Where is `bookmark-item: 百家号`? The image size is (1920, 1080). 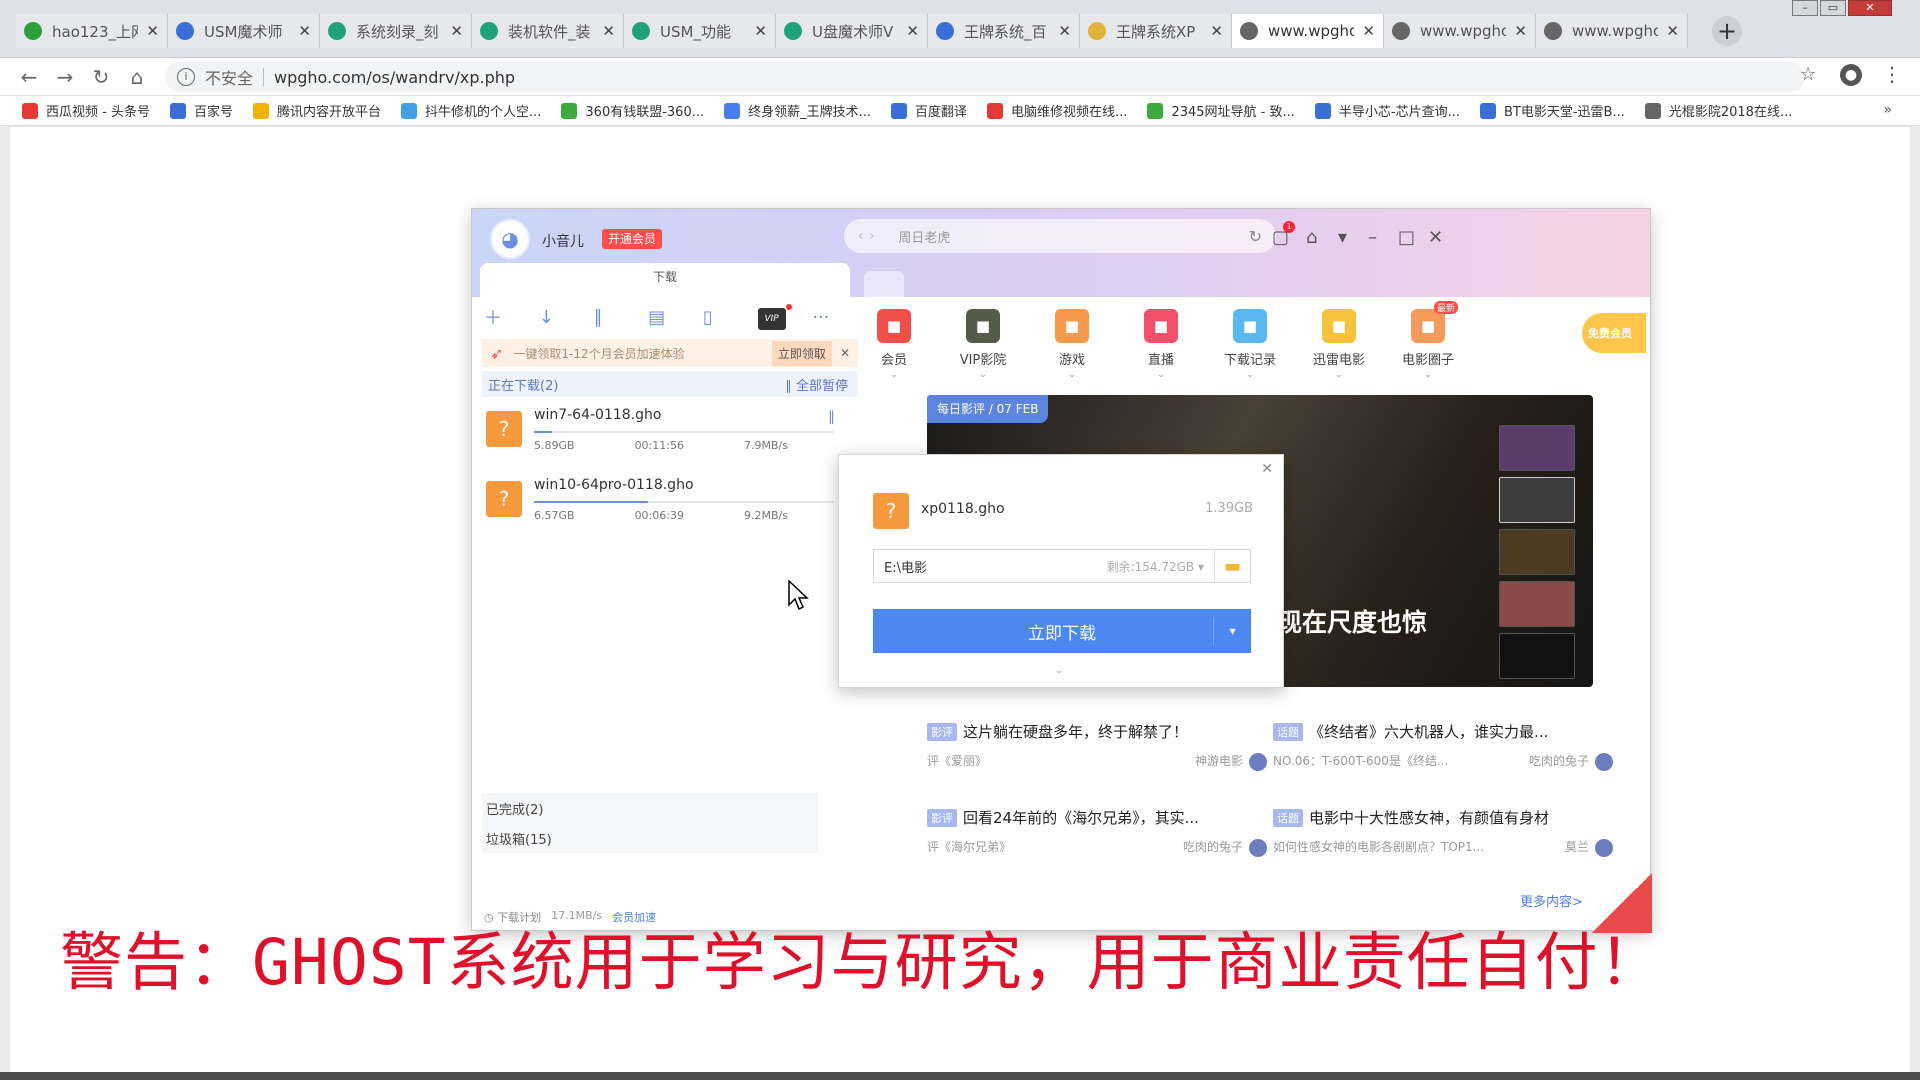
bookmark-item: 百家号 is located at coordinates (201, 110).